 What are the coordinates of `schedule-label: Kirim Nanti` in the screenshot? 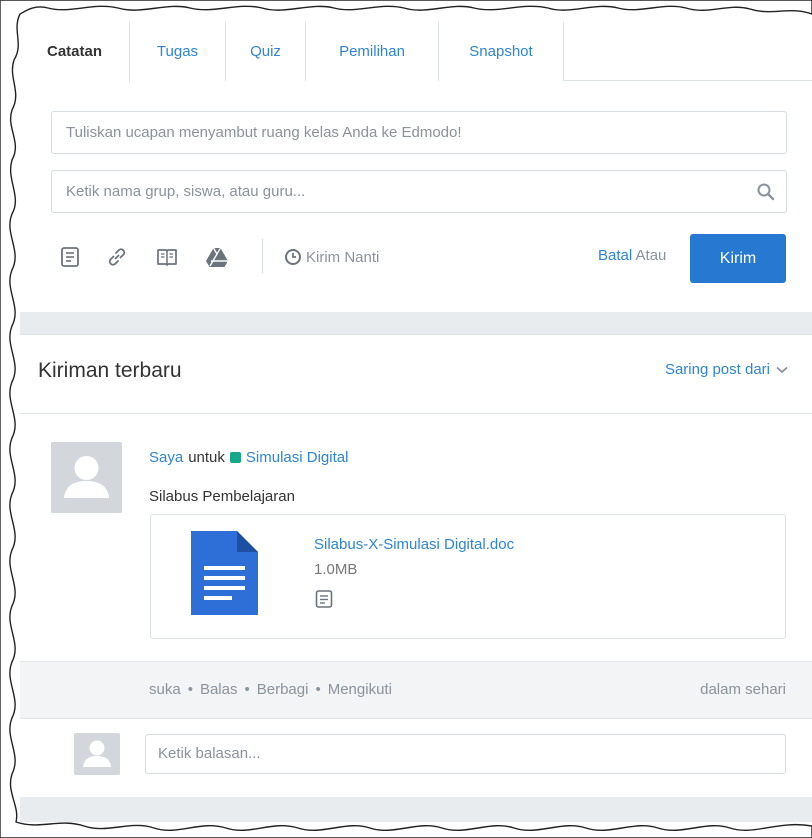 It's located at (343, 257).